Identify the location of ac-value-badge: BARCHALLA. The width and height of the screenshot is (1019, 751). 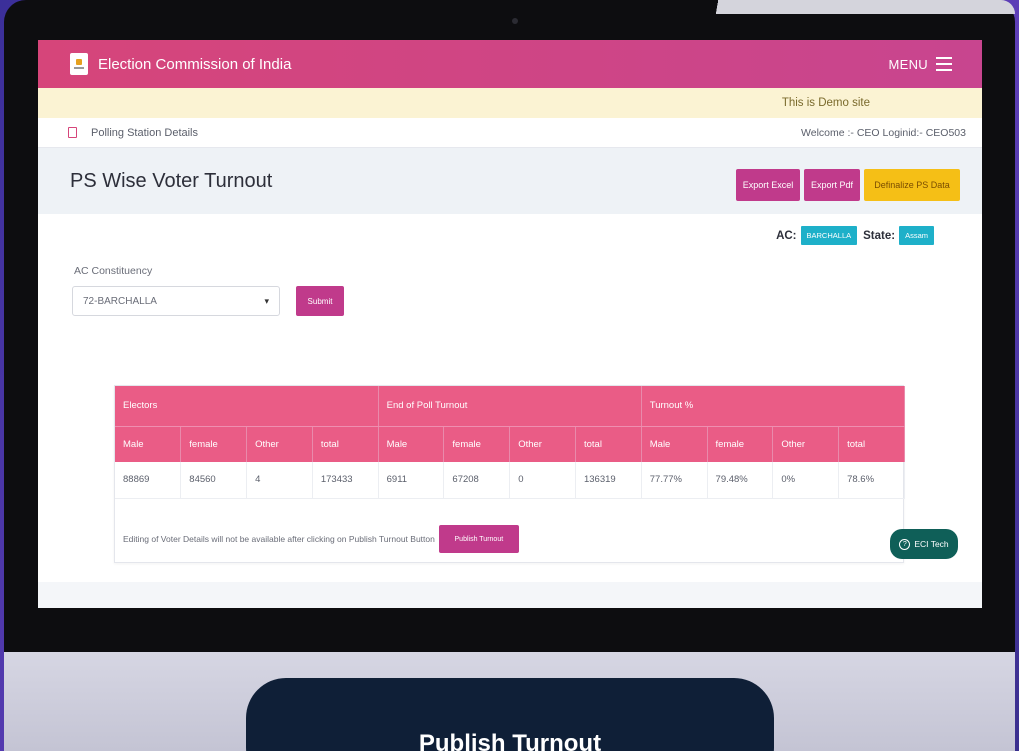
(829, 235).